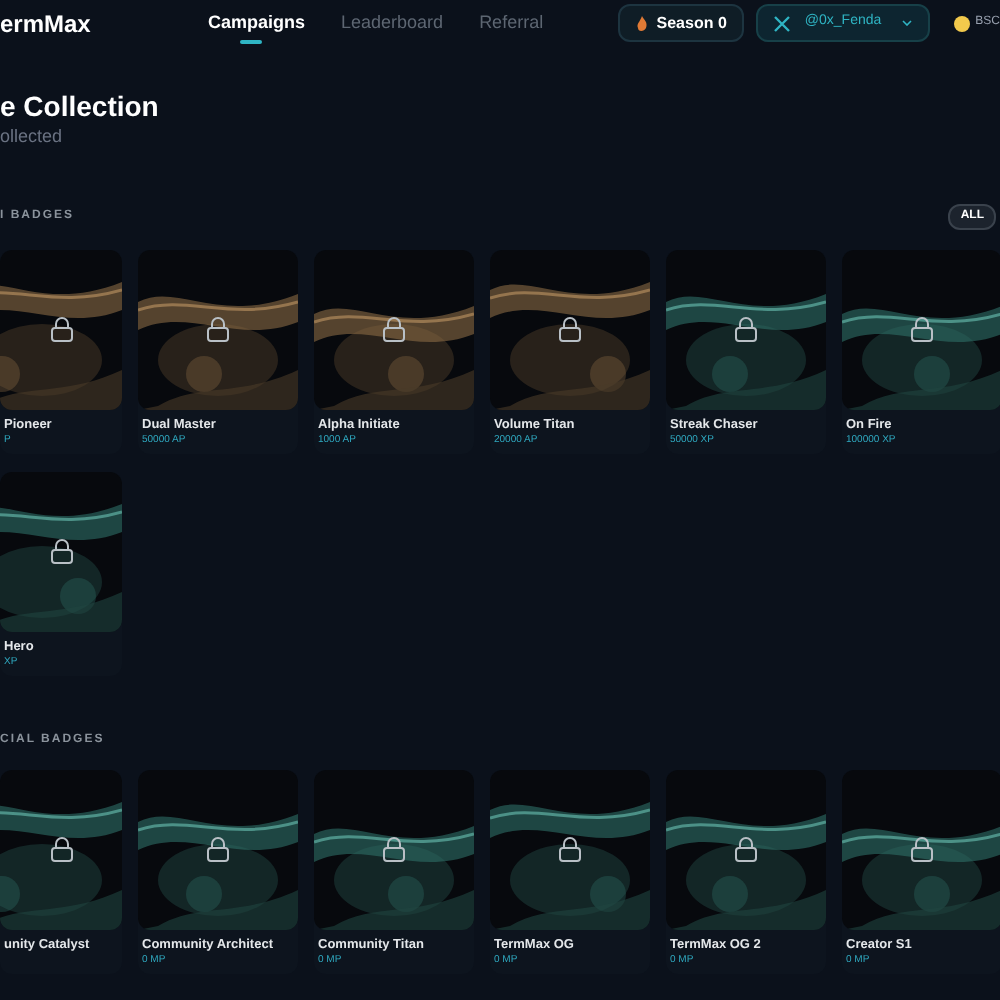  I want to click on coin-icon, so click(961, 23).